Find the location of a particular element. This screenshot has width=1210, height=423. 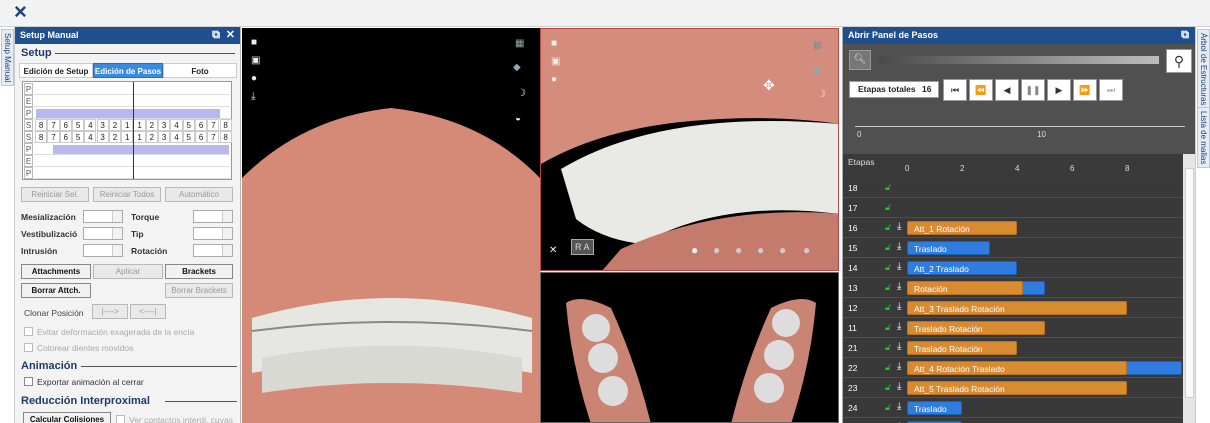

viewport-oclusal is located at coordinates (689, 347).